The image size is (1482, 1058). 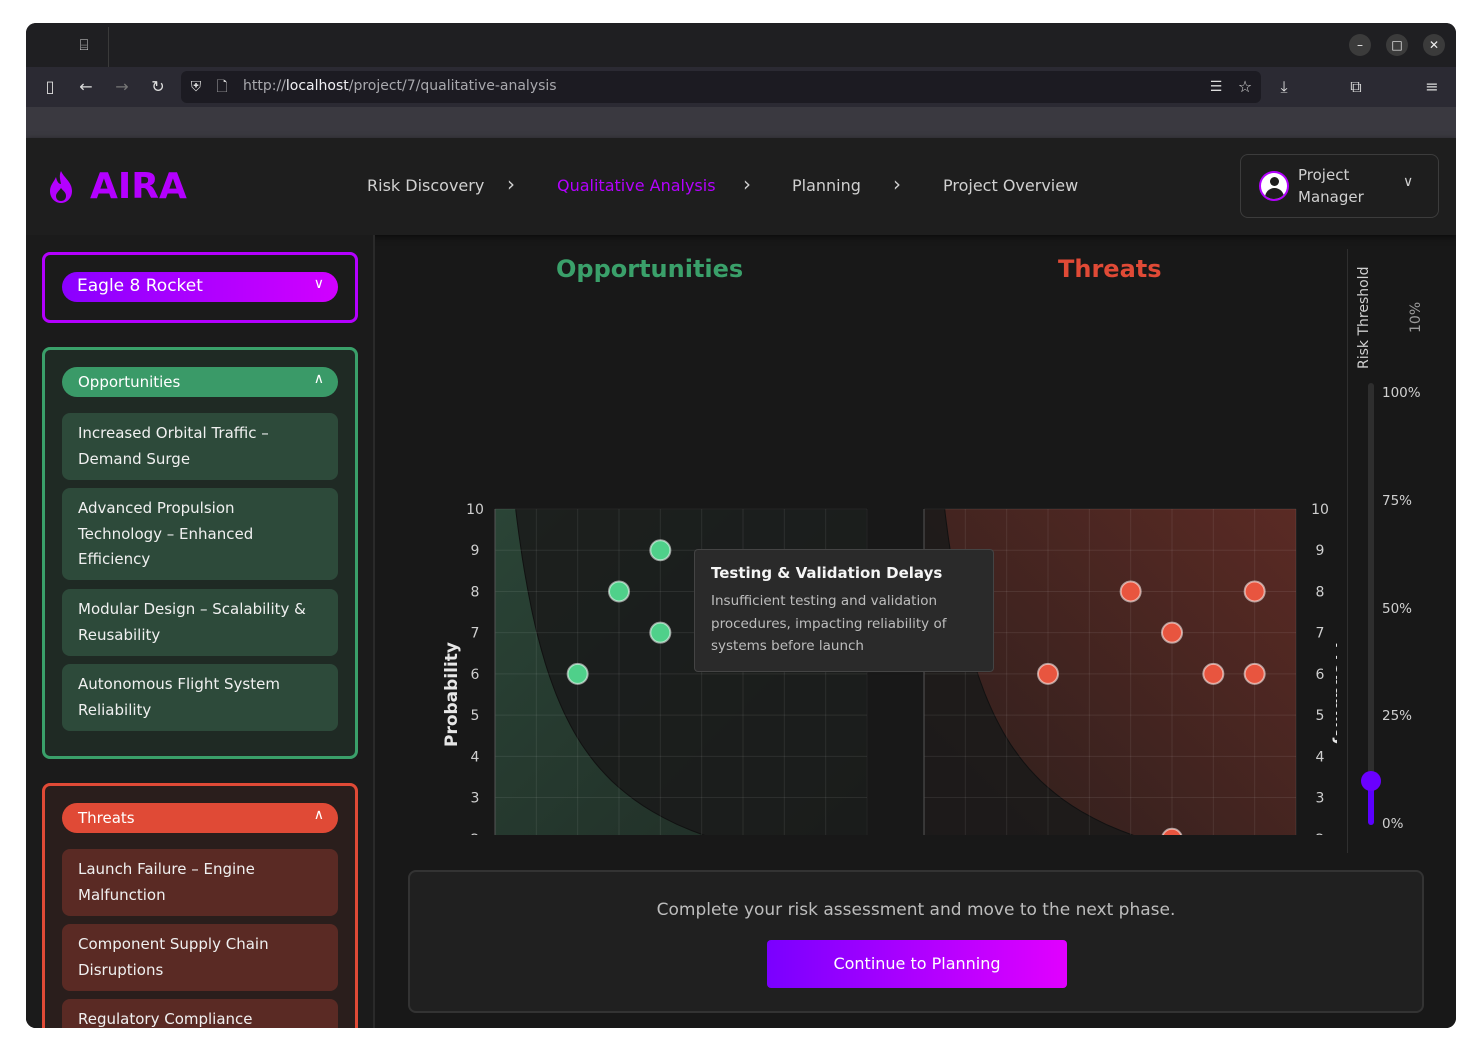 I want to click on opportunities-toggle: Opportunities ∧, so click(x=200, y=382).